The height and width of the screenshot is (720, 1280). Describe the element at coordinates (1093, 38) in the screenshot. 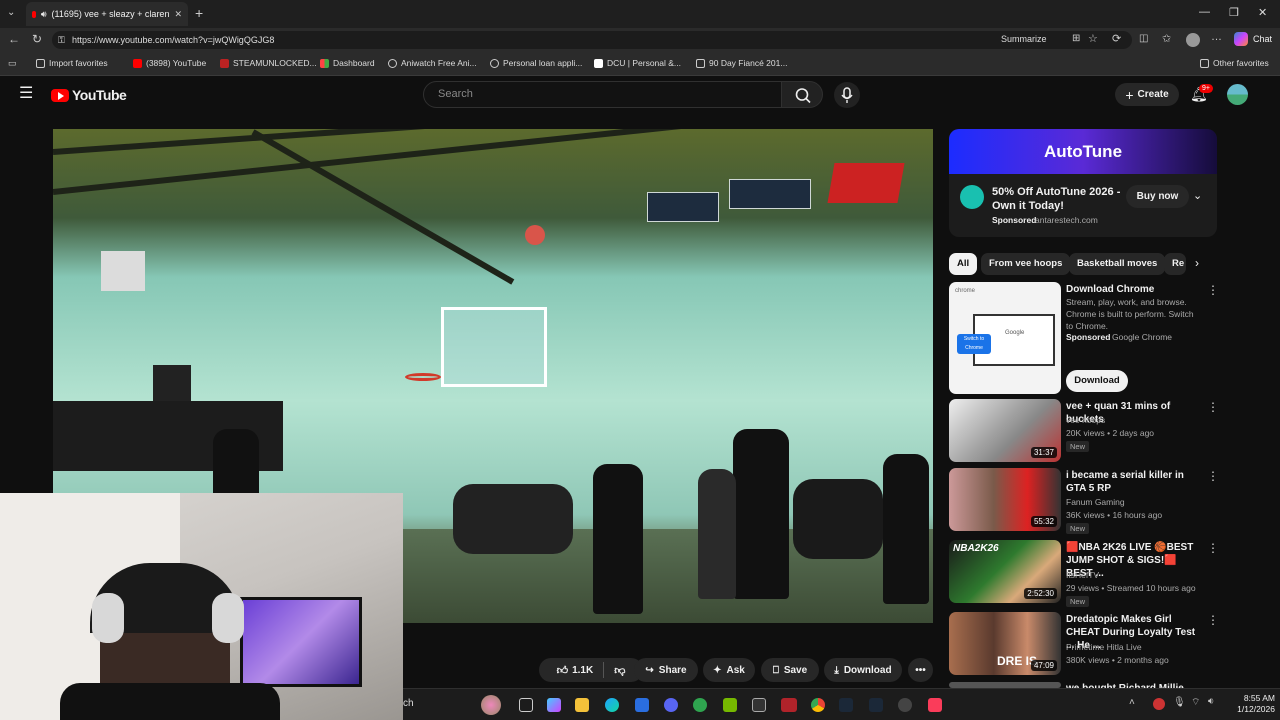

I see `favorite-star-icon: ☆` at that location.